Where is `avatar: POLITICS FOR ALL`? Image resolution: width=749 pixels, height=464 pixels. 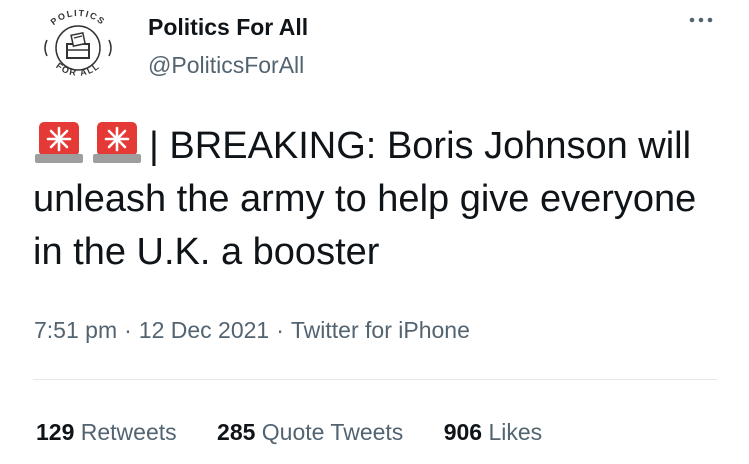 avatar: POLITICS FOR ALL is located at coordinates (78, 46).